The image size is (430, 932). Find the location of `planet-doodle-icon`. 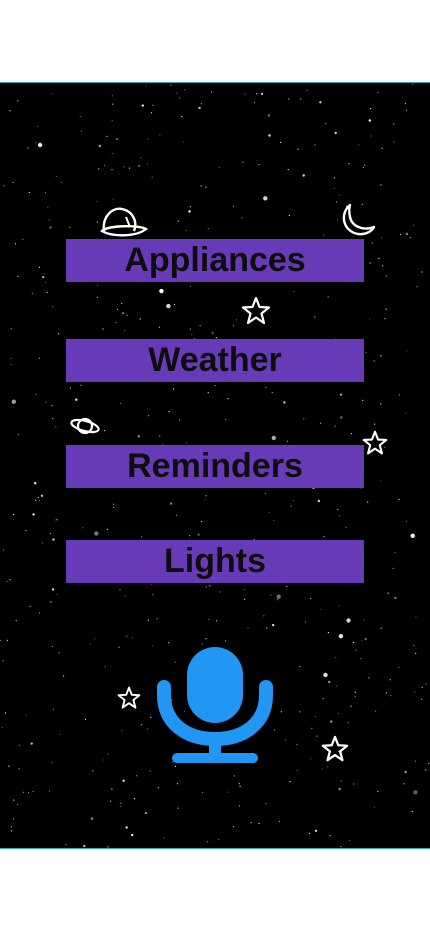

planet-doodle-icon is located at coordinates (85, 426).